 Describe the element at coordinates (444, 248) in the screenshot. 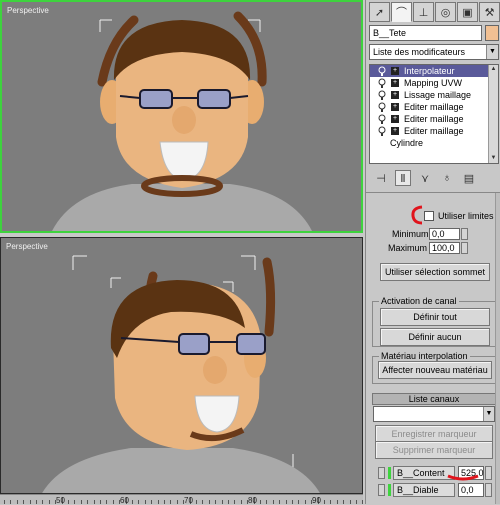

I see `maximum-field: 100,0` at that location.